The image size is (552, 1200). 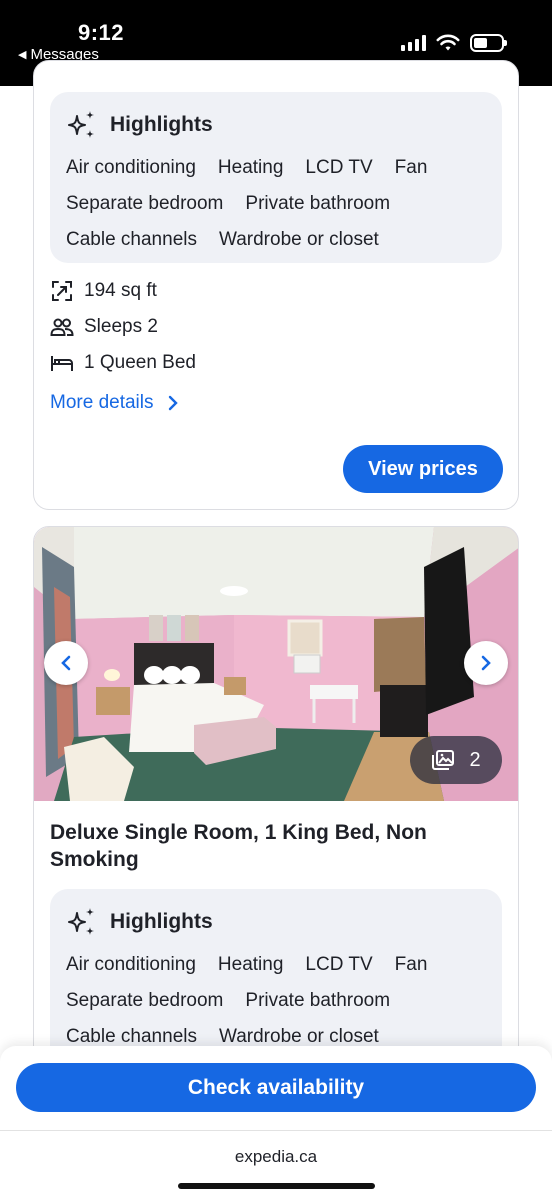 I want to click on status-time: 9:12, so click(x=101, y=32).